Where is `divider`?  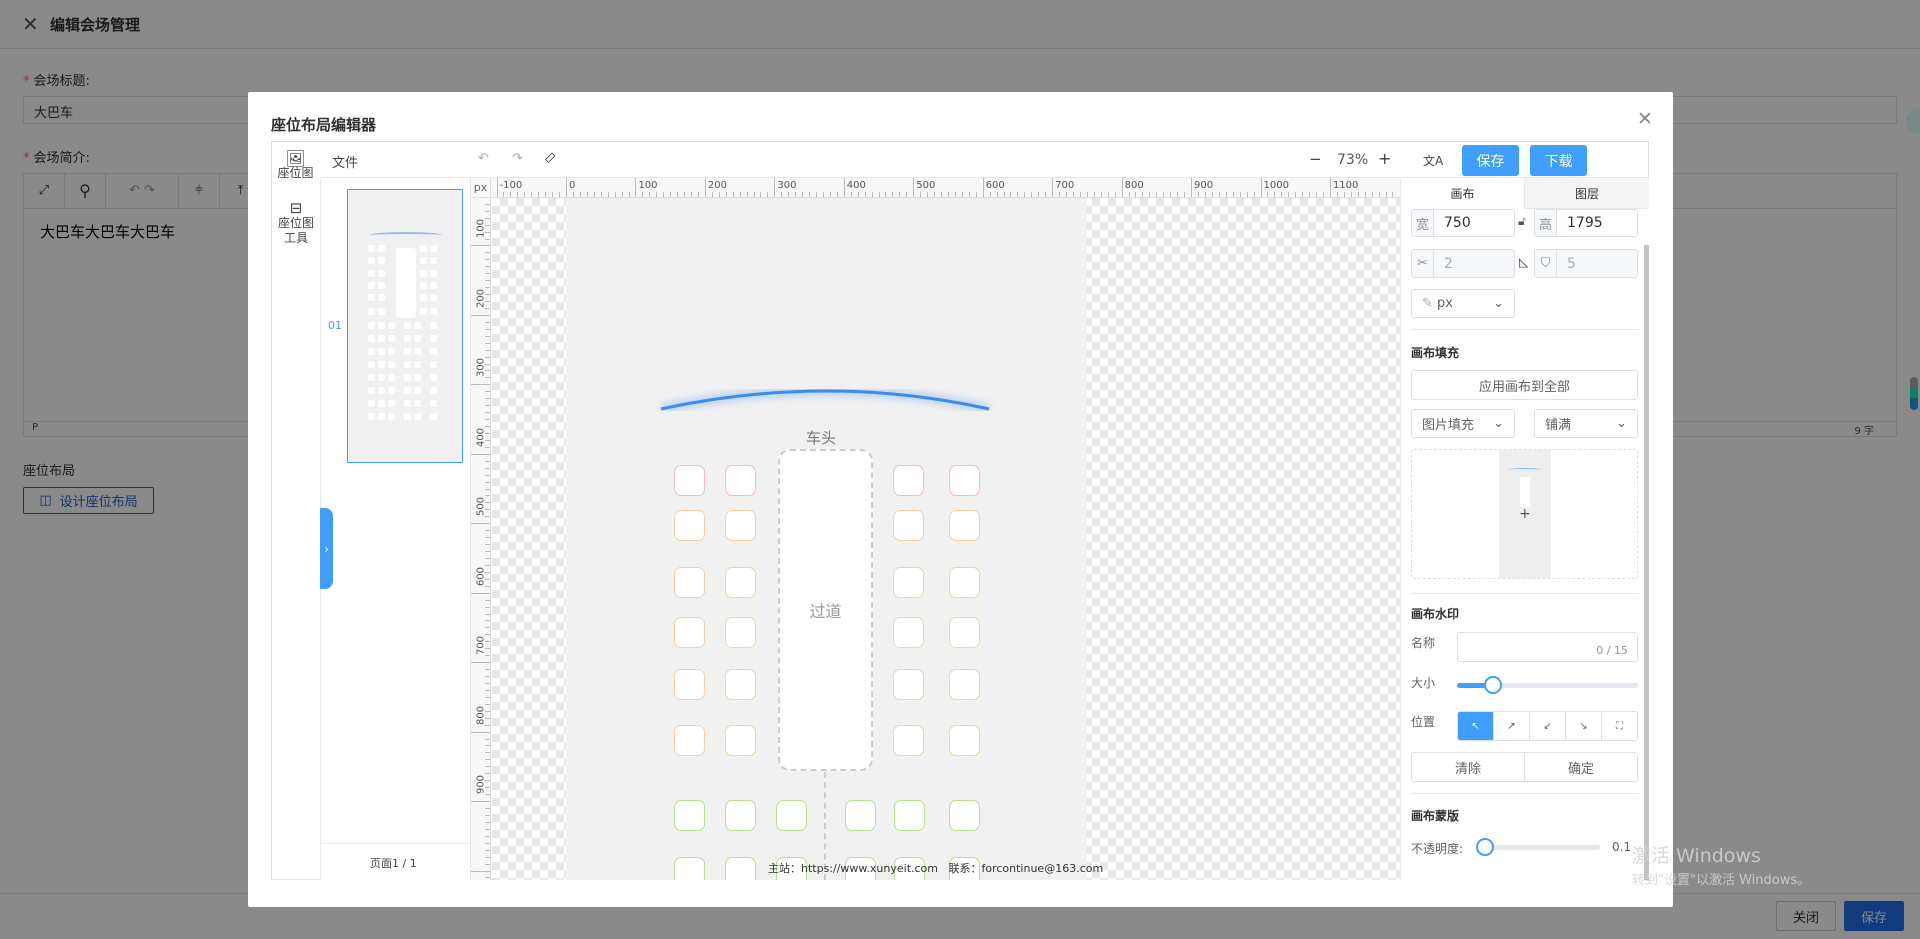
divider is located at coordinates (1524, 329).